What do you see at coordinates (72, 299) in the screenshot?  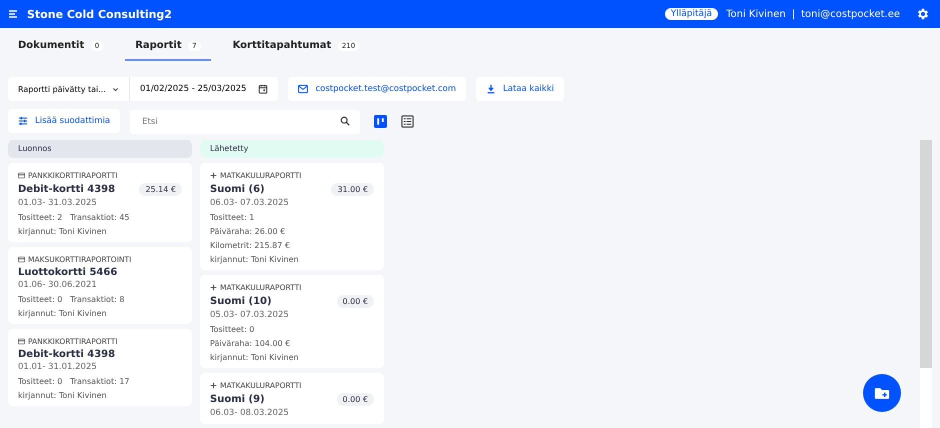 I see `report-detail: Tositteet: 0 Transaktiot: 8` at bounding box center [72, 299].